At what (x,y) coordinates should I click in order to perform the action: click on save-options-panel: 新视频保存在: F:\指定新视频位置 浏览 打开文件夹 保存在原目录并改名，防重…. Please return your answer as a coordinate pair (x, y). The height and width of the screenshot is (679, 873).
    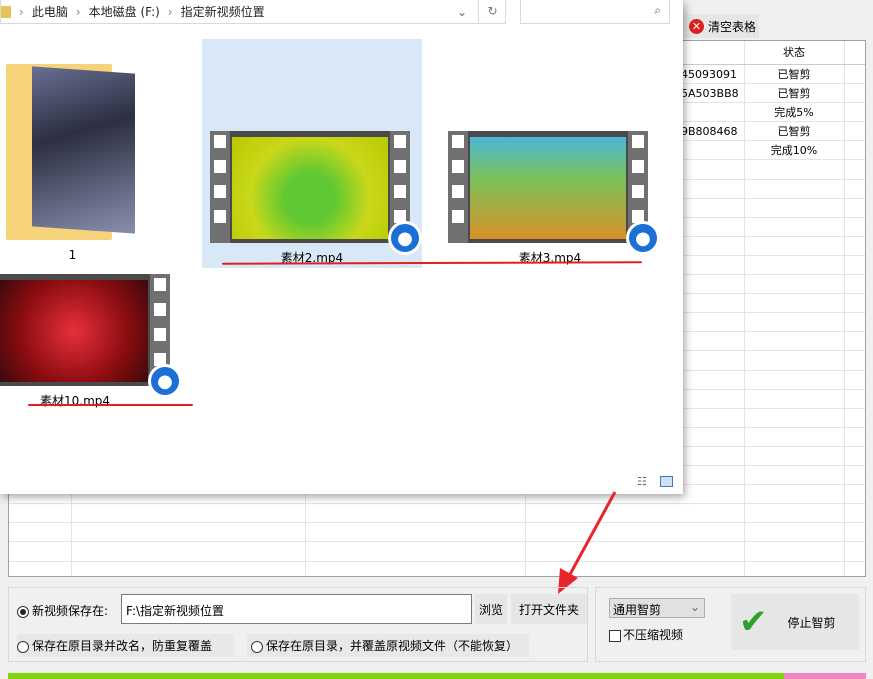
    Looking at the image, I should click on (298, 624).